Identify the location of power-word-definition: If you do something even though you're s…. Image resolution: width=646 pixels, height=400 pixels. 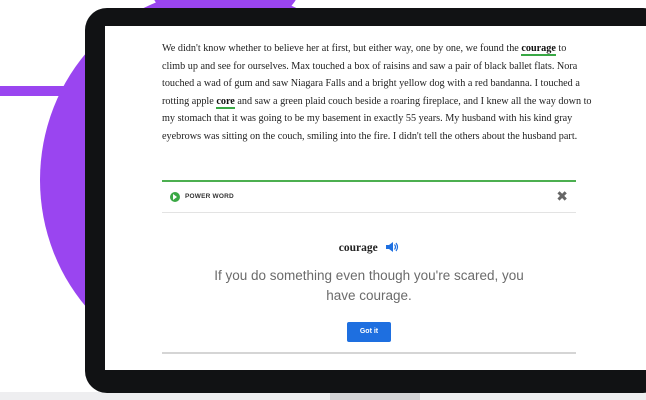
(369, 285).